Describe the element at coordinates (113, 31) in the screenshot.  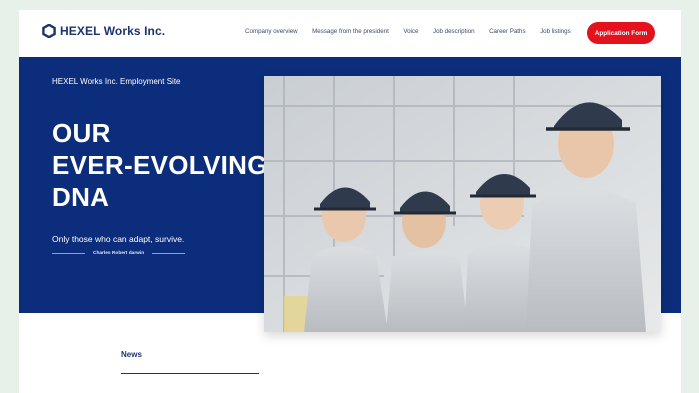
I see `company-name: HEXEL Works Inc.` at that location.